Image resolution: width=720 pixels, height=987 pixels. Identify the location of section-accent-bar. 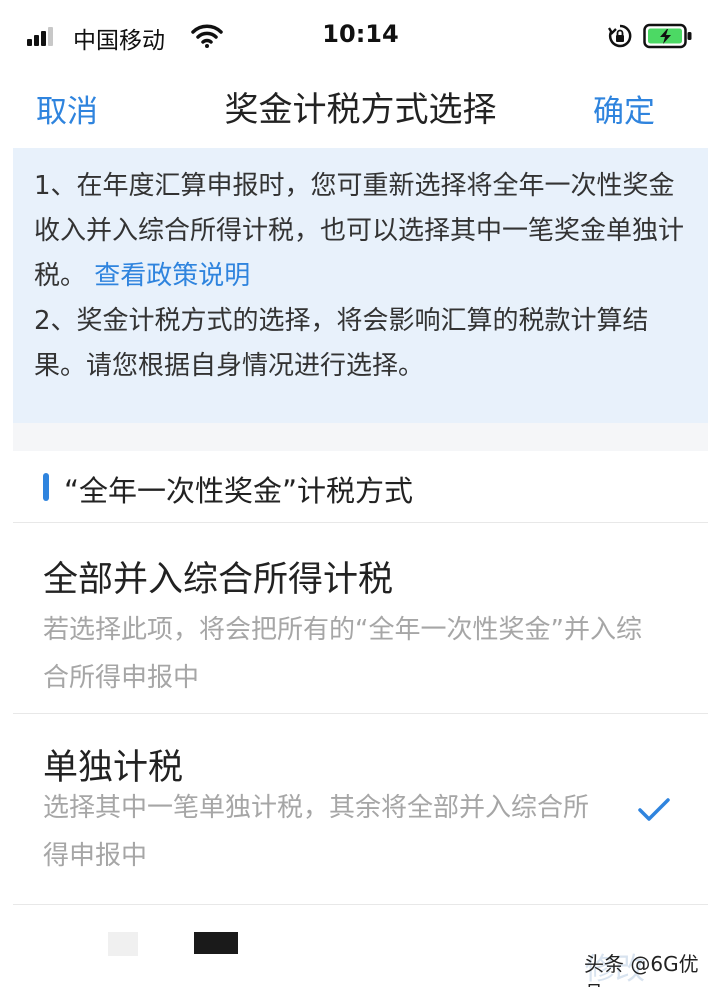
(46, 487).